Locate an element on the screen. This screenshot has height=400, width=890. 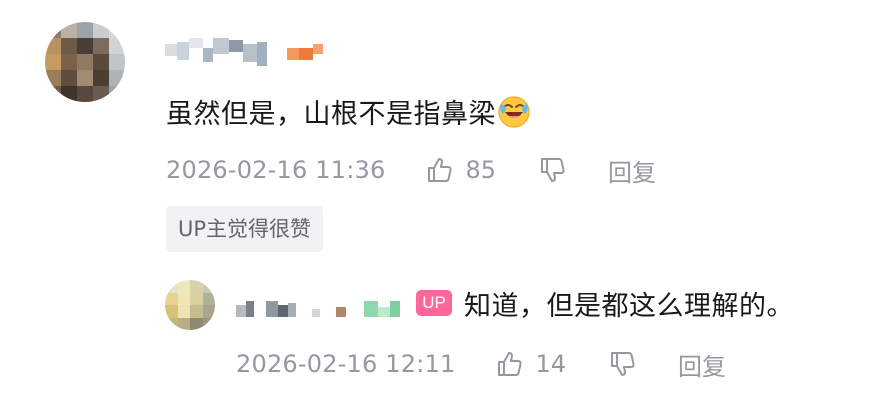
up-liked-tag: UP主觉得很赞 is located at coordinates (245, 229).